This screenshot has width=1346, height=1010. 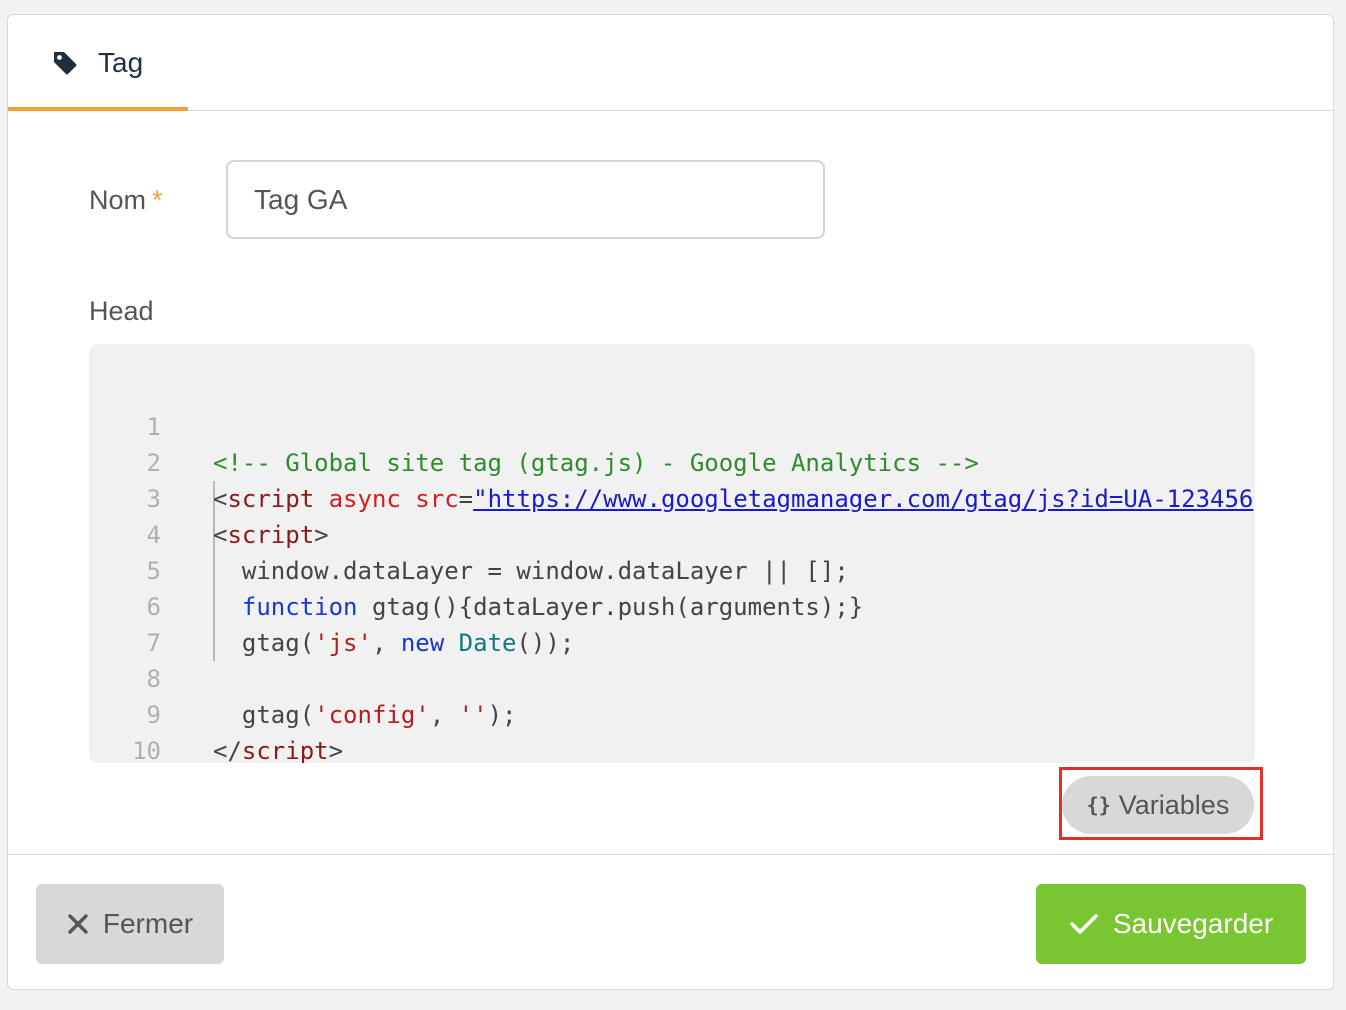 What do you see at coordinates (121, 62) in the screenshot?
I see `tab-label: Tag` at bounding box center [121, 62].